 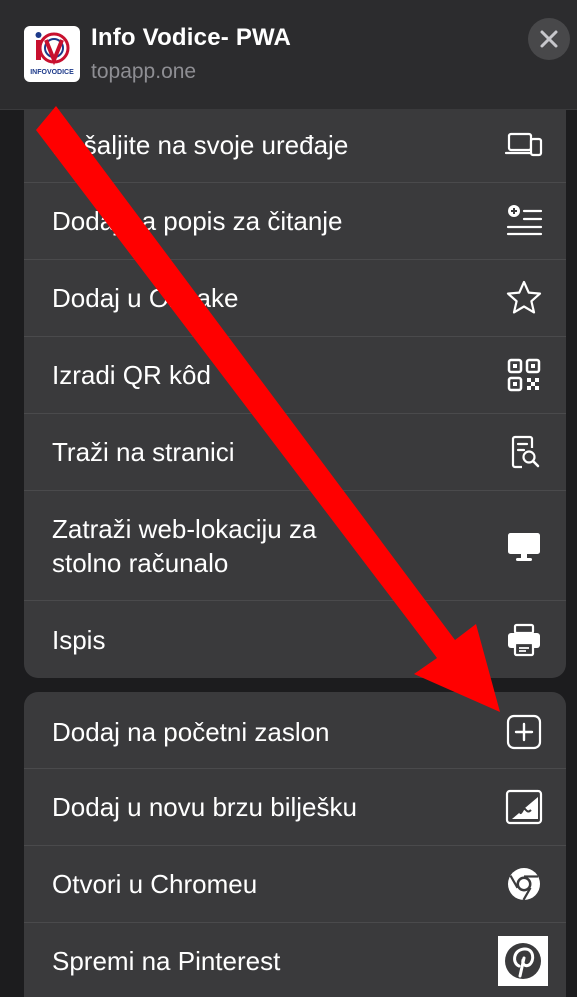 I want to click on menu-item-request-desktop-site: Zatraži web-lokaciju za stolno računalo, so click(x=295, y=546).